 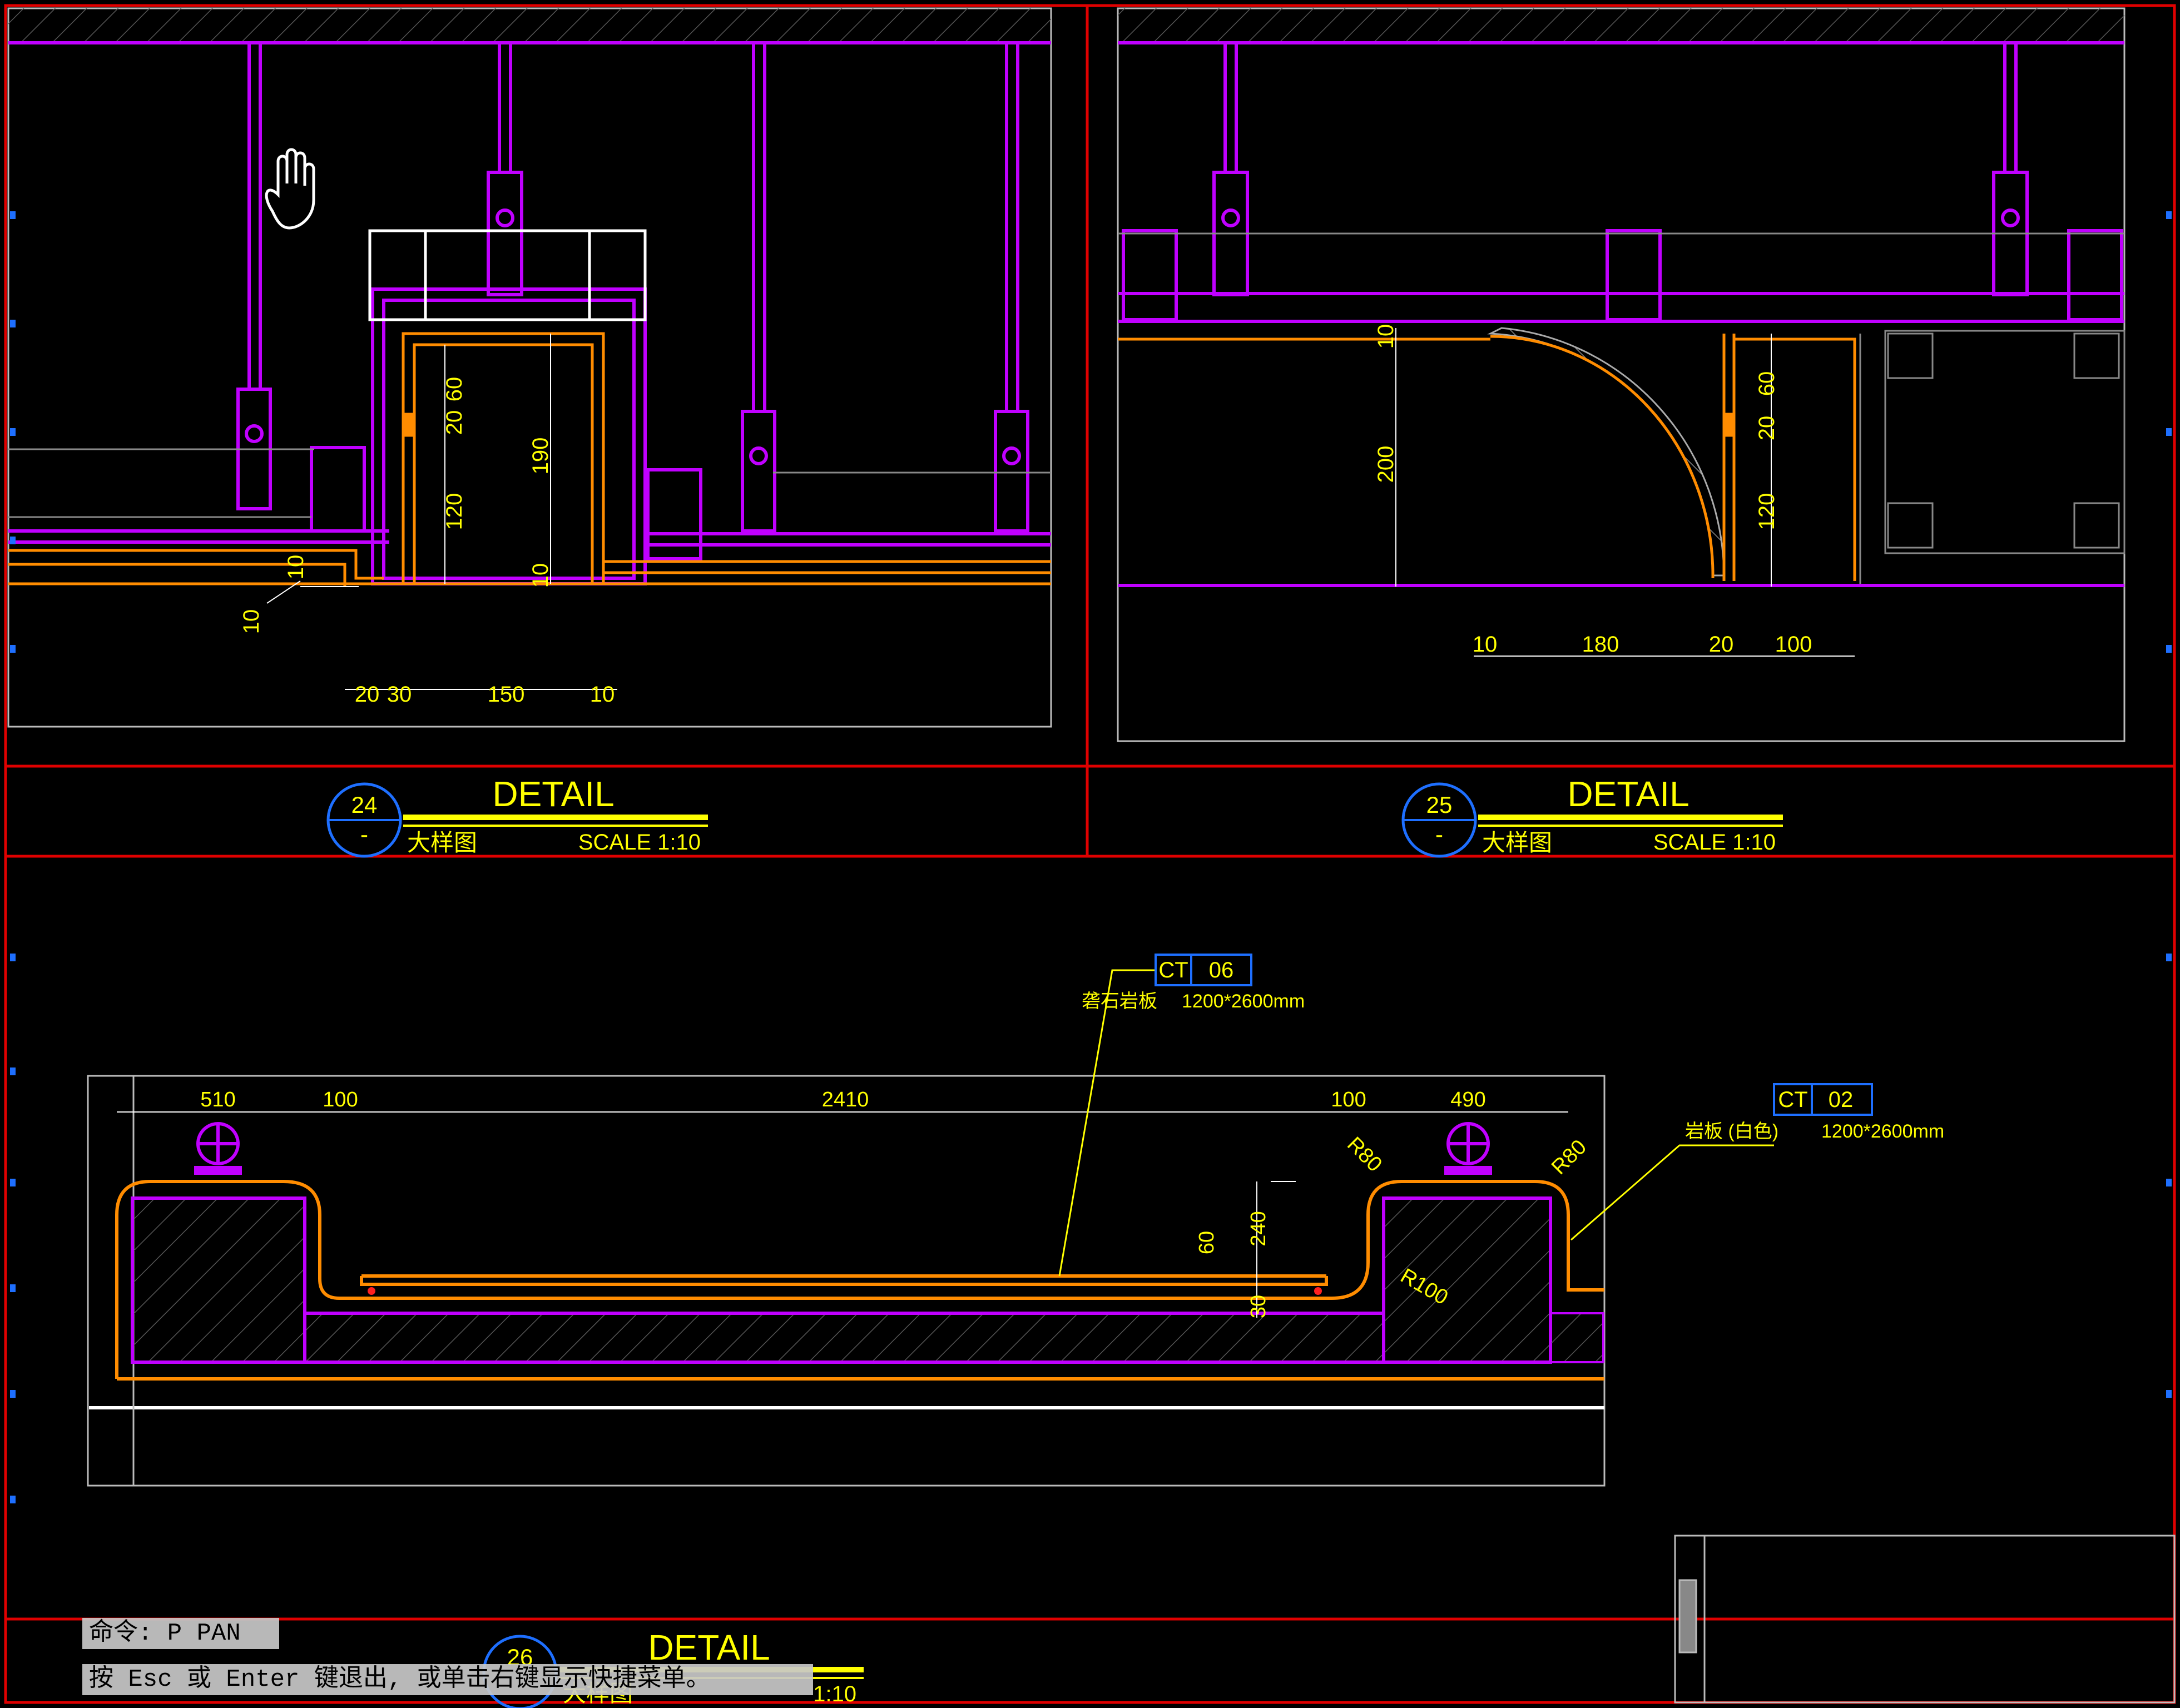 What do you see at coordinates (1258, 1306) in the screenshot?
I see `dim-30: 30` at bounding box center [1258, 1306].